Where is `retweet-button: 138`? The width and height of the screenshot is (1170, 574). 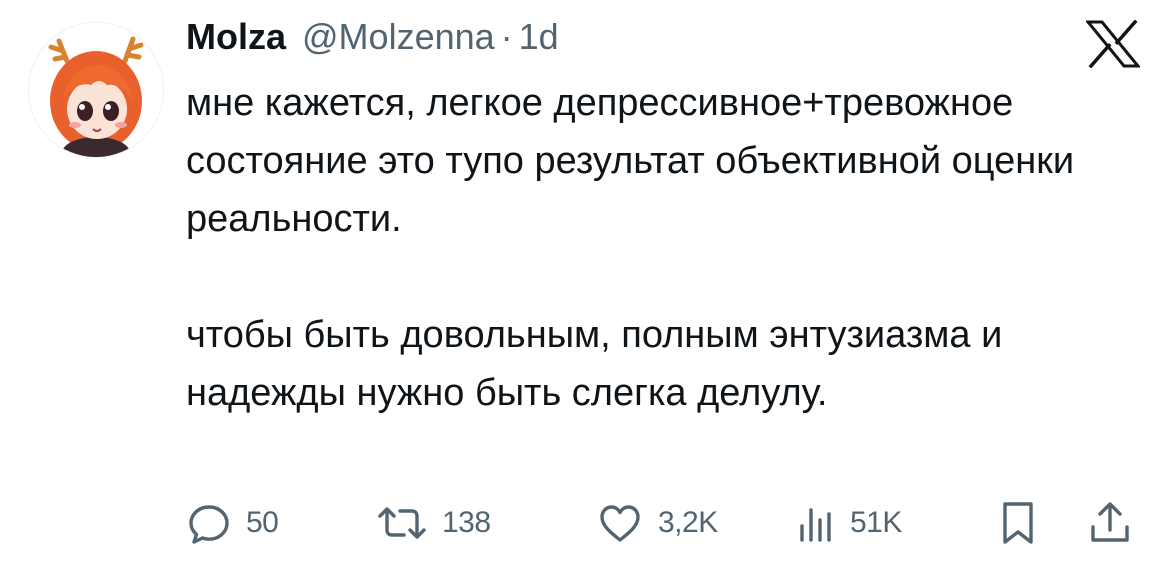
retweet-button: 138 is located at coordinates (433, 523).